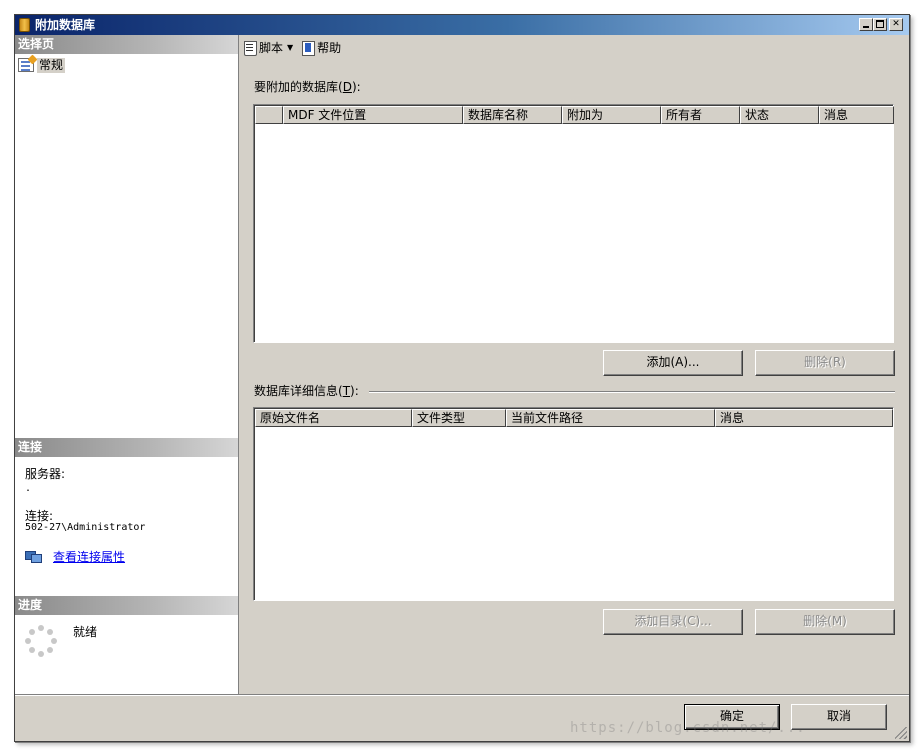 Image resolution: width=924 pixels, height=751 pixels. What do you see at coordinates (459, 418) in the screenshot?
I see `col-file-type: 文件类型` at bounding box center [459, 418].